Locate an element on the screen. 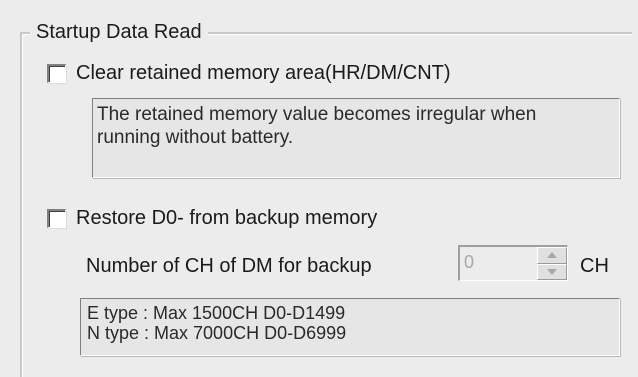 This screenshot has width=638, height=377. restore-backup-label: Restore D0- from backup memory is located at coordinates (226, 218).